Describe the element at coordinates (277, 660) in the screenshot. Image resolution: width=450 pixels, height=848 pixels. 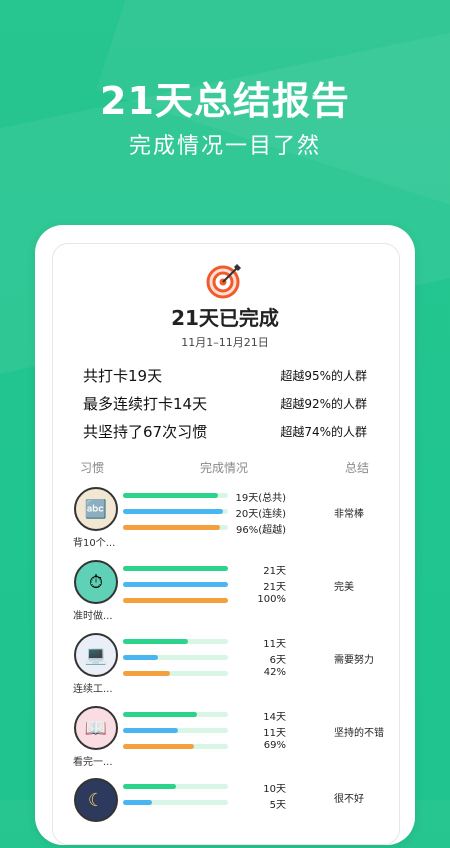
I see `value-streak: 6天` at that location.